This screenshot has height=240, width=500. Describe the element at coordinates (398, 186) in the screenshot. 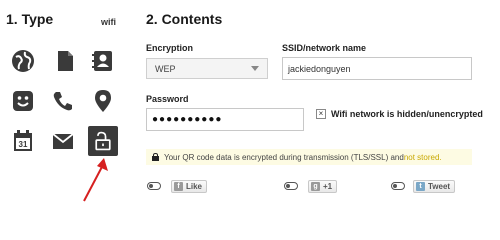

I see `tweet-toggle` at that location.